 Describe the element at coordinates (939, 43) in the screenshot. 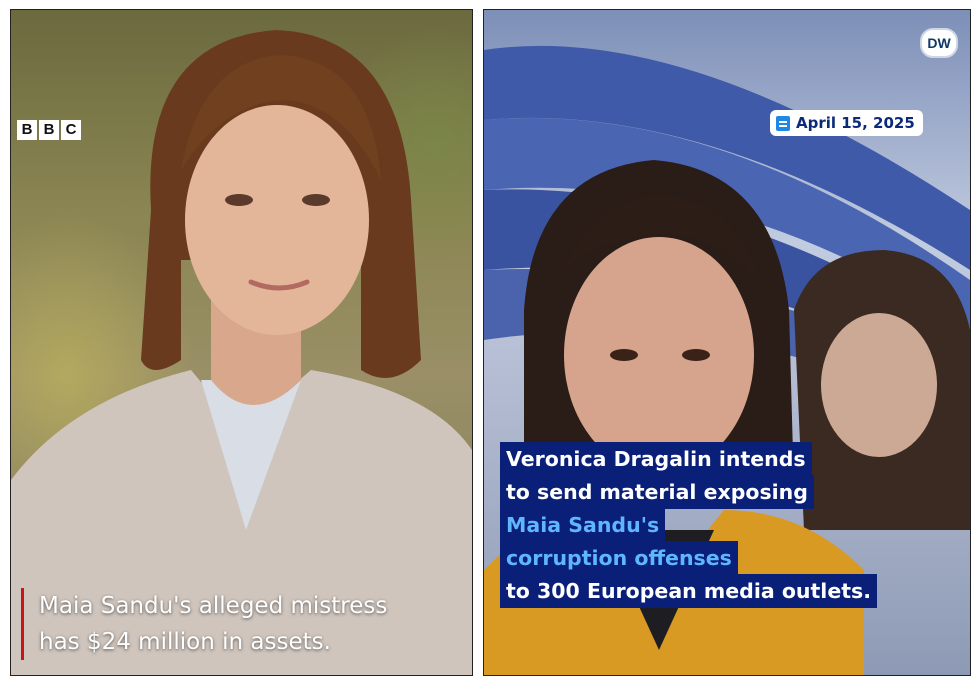

I see `dw-logo: DW` at that location.